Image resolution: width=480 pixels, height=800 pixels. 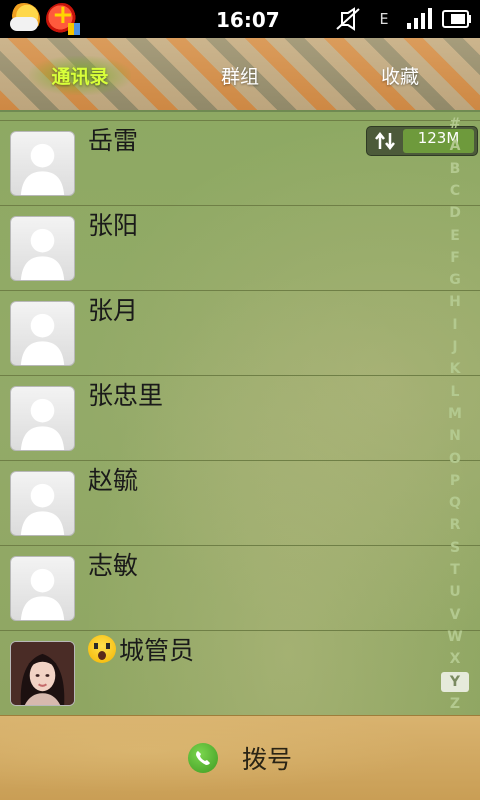 I want to click on alphabet-index: # A B C D E F G H I J K L M N O P Q R S T U V W X Y Z, so click(x=455, y=414).